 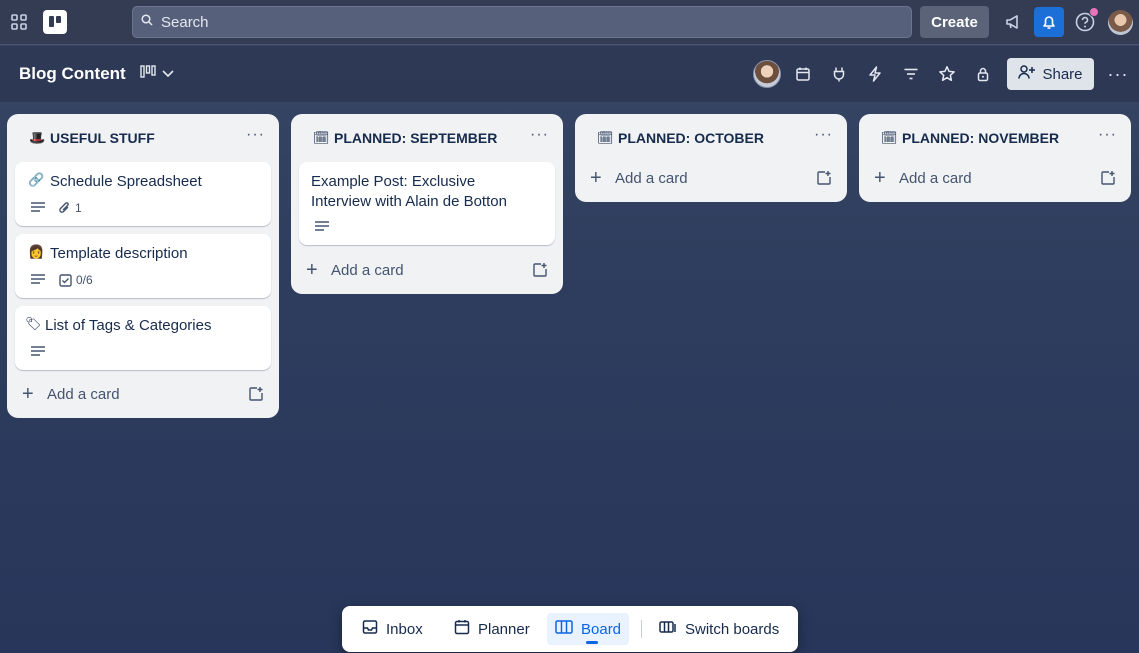 I want to click on card-schedule-spreadsheet: 🔗 Schedule Spreadsheet 1, so click(x=143, y=194).